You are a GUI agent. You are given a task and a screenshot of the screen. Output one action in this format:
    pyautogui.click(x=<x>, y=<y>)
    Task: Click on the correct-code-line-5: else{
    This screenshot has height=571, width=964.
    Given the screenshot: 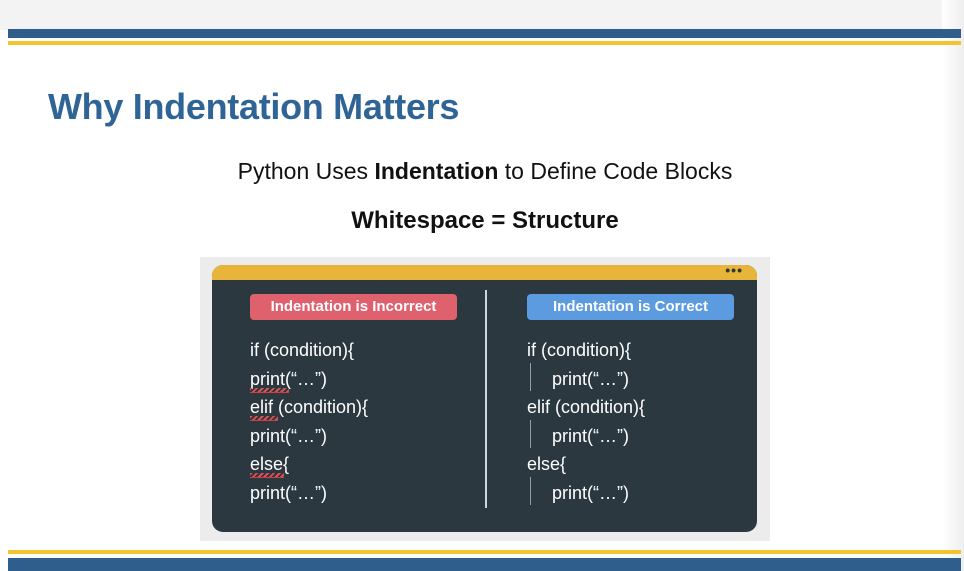 What is the action you would take?
    pyautogui.click(x=547, y=464)
    